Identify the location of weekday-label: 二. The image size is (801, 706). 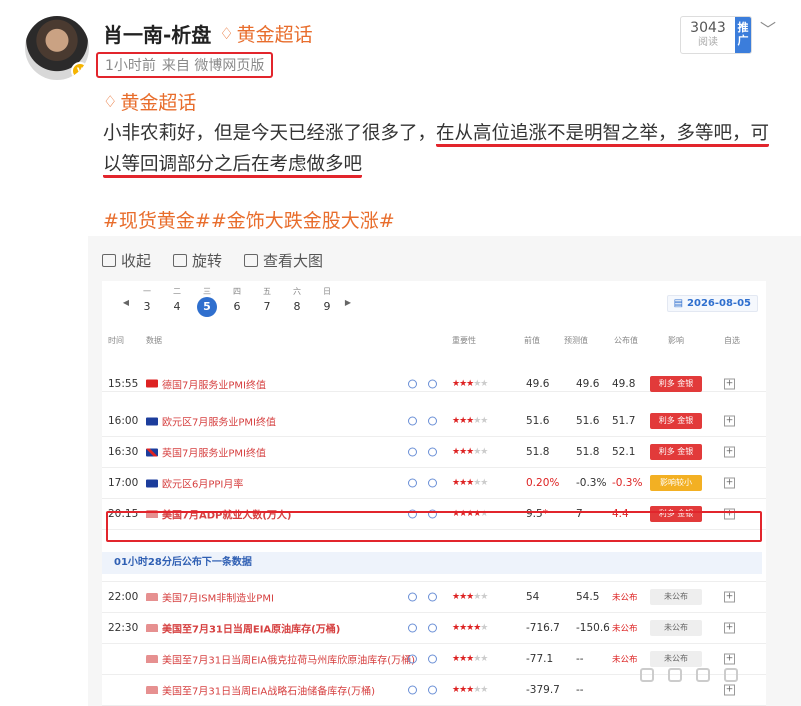
(177, 291).